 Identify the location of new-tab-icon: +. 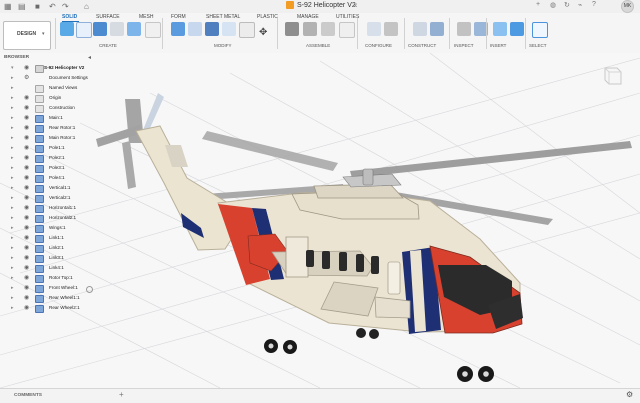
(538, 4).